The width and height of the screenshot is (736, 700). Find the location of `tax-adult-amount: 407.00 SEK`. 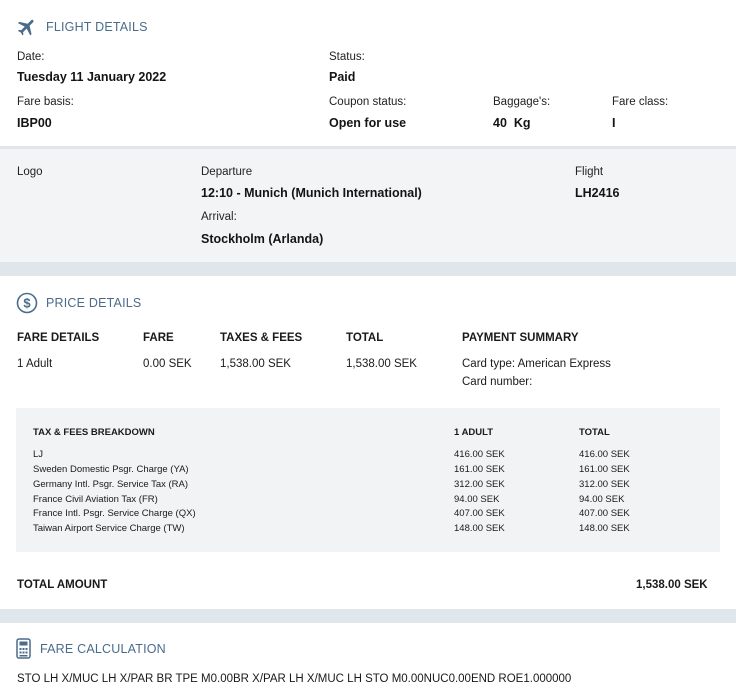

tax-adult-amount: 407.00 SEK is located at coordinates (479, 513).